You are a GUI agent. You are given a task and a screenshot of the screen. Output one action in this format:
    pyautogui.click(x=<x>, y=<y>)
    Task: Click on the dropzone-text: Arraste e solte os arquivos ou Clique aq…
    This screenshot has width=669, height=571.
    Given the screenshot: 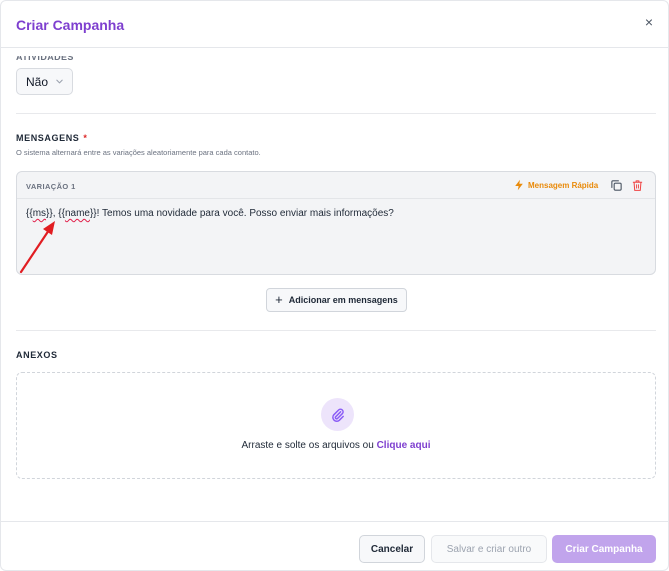 What is the action you would take?
    pyautogui.click(x=336, y=445)
    